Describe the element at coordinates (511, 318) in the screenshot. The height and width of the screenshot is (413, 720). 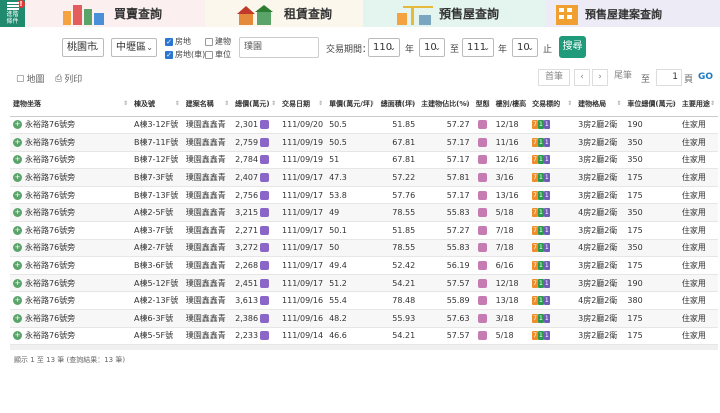
I see `cell-floor: 3/18` at that location.